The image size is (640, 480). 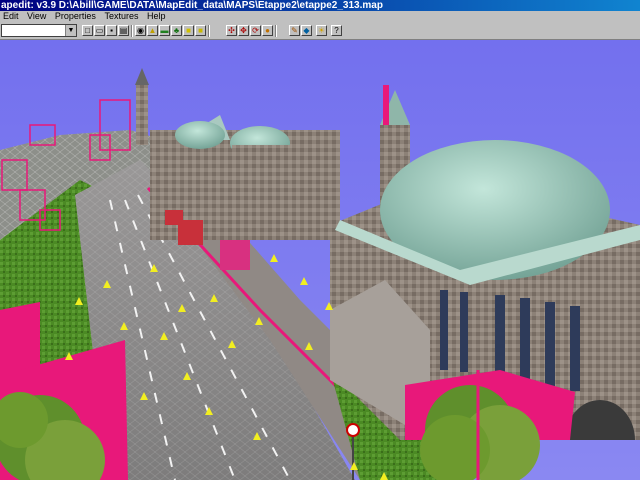 What do you see at coordinates (306, 30) in the screenshot?
I see `palette-icon: ◆` at bounding box center [306, 30].